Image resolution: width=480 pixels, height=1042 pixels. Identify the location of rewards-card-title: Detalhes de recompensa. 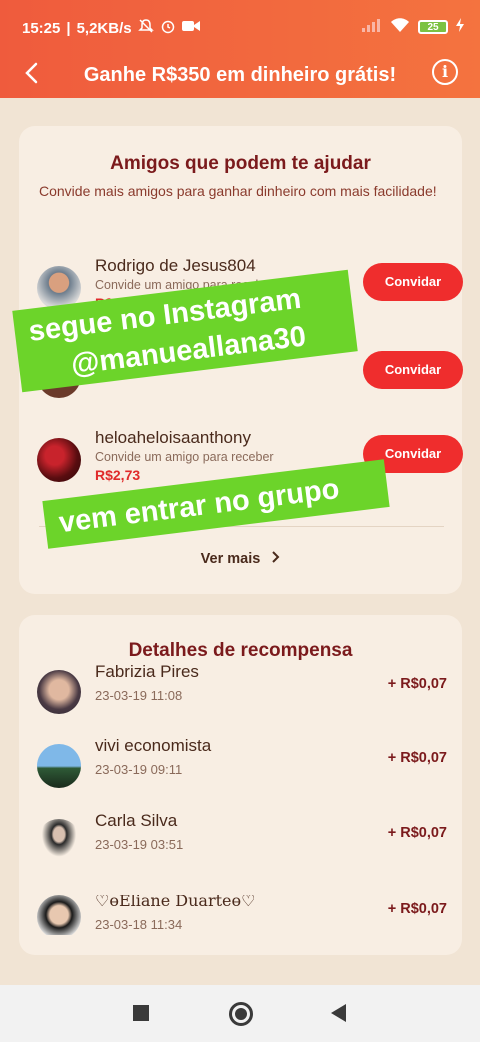
(240, 650).